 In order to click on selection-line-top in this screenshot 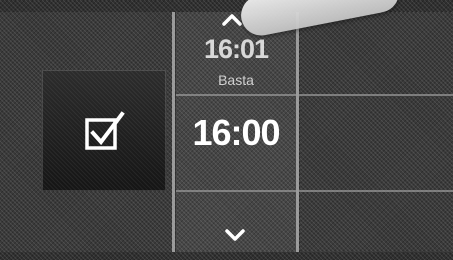, I will do `click(314, 95)`.